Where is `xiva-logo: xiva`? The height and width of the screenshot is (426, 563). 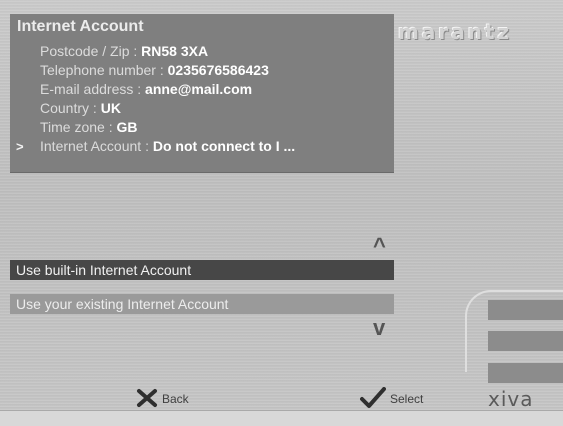 xiva-logo: xiva is located at coordinates (511, 399).